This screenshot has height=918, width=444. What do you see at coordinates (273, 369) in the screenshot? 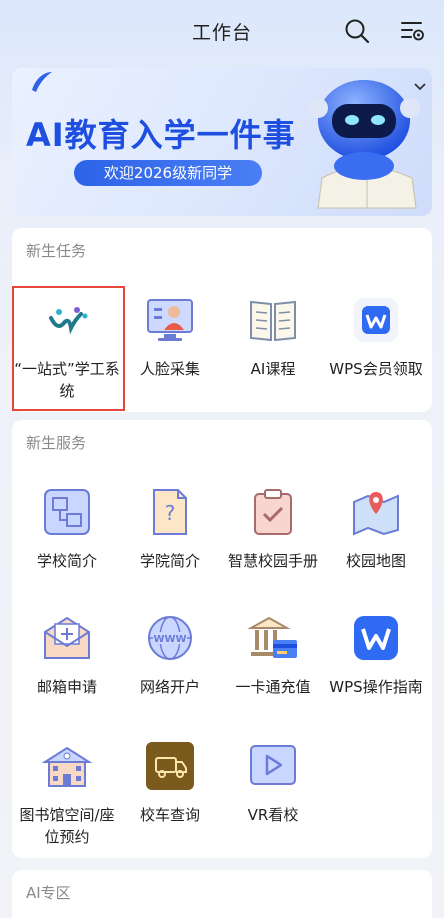
I see `tile-label: AI课程` at bounding box center [273, 369].